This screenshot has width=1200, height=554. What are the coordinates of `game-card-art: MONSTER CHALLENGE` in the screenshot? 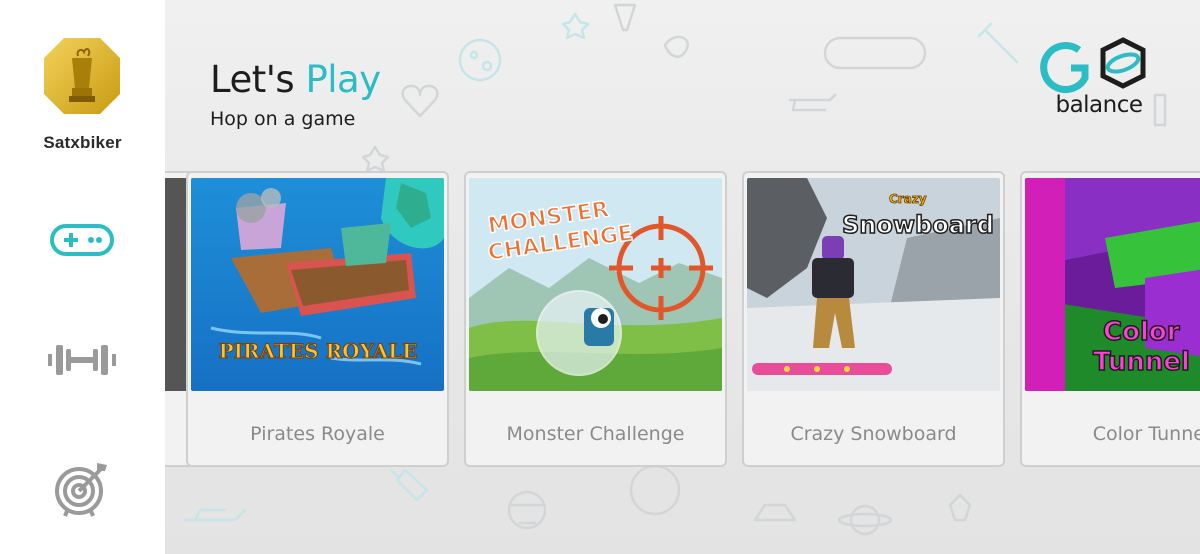 It's located at (595, 284).